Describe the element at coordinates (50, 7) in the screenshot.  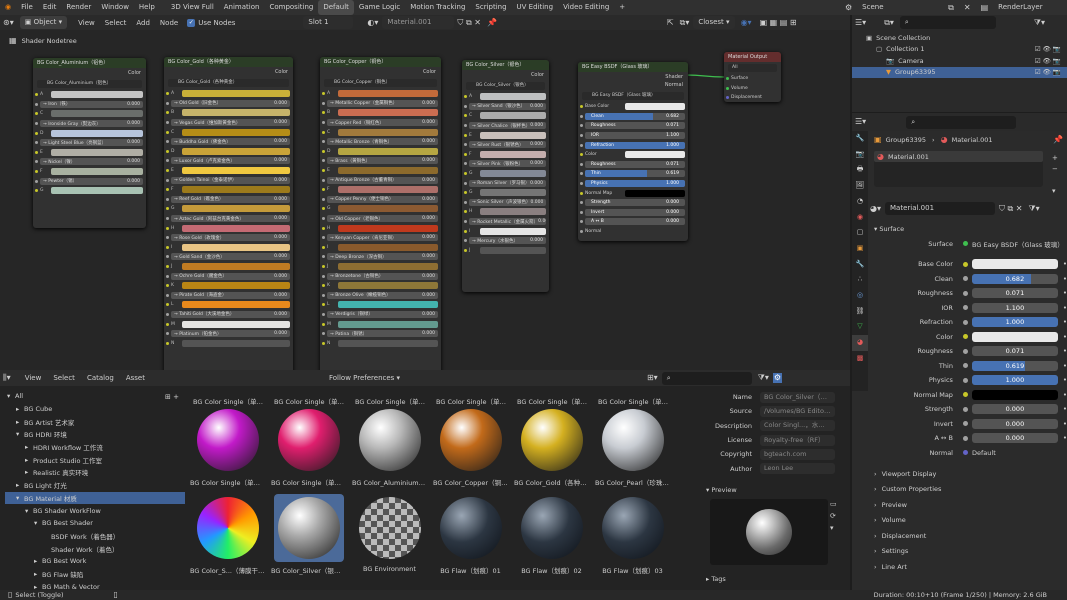
I see `menu-edit: Edit` at that location.